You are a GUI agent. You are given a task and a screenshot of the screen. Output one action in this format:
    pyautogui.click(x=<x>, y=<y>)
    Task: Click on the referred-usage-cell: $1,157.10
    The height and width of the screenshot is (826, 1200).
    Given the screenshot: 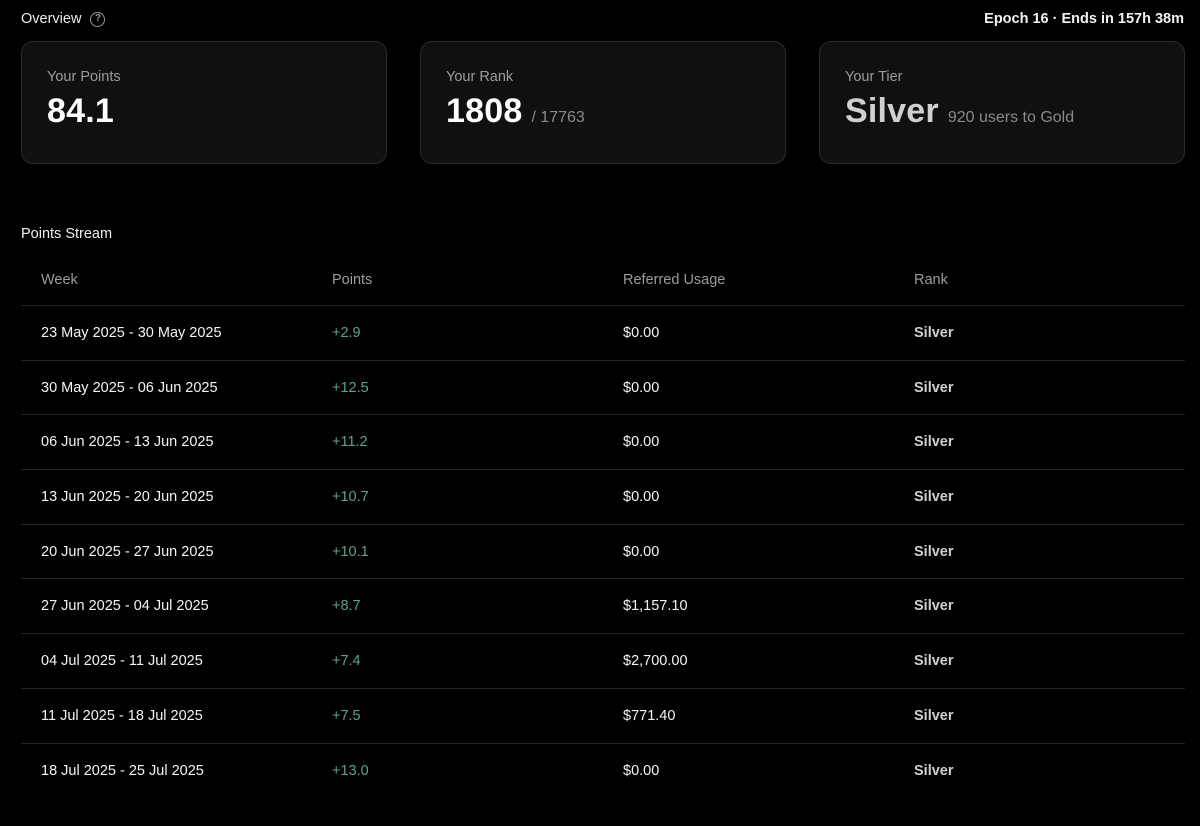 What is the action you would take?
    pyautogui.click(x=655, y=606)
    